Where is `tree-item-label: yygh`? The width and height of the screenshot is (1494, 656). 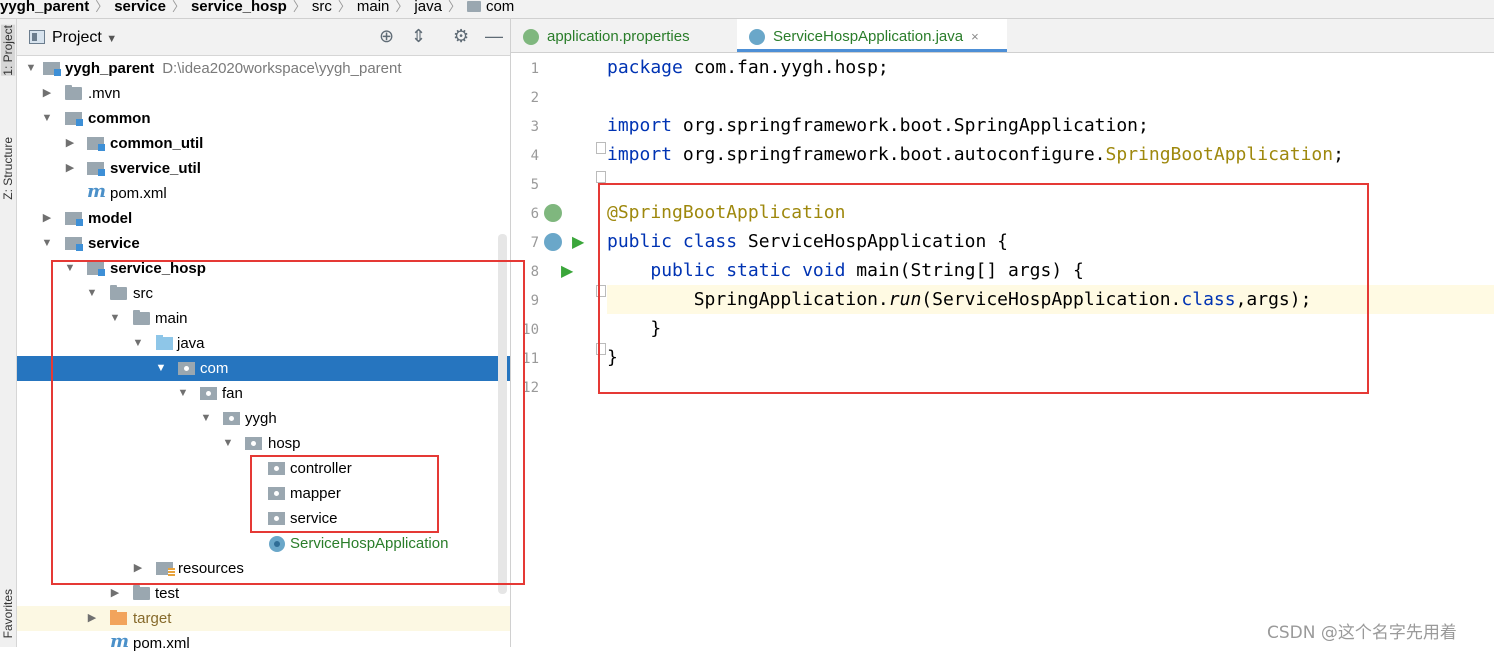
tree-item-label: yygh is located at coordinates (261, 418).